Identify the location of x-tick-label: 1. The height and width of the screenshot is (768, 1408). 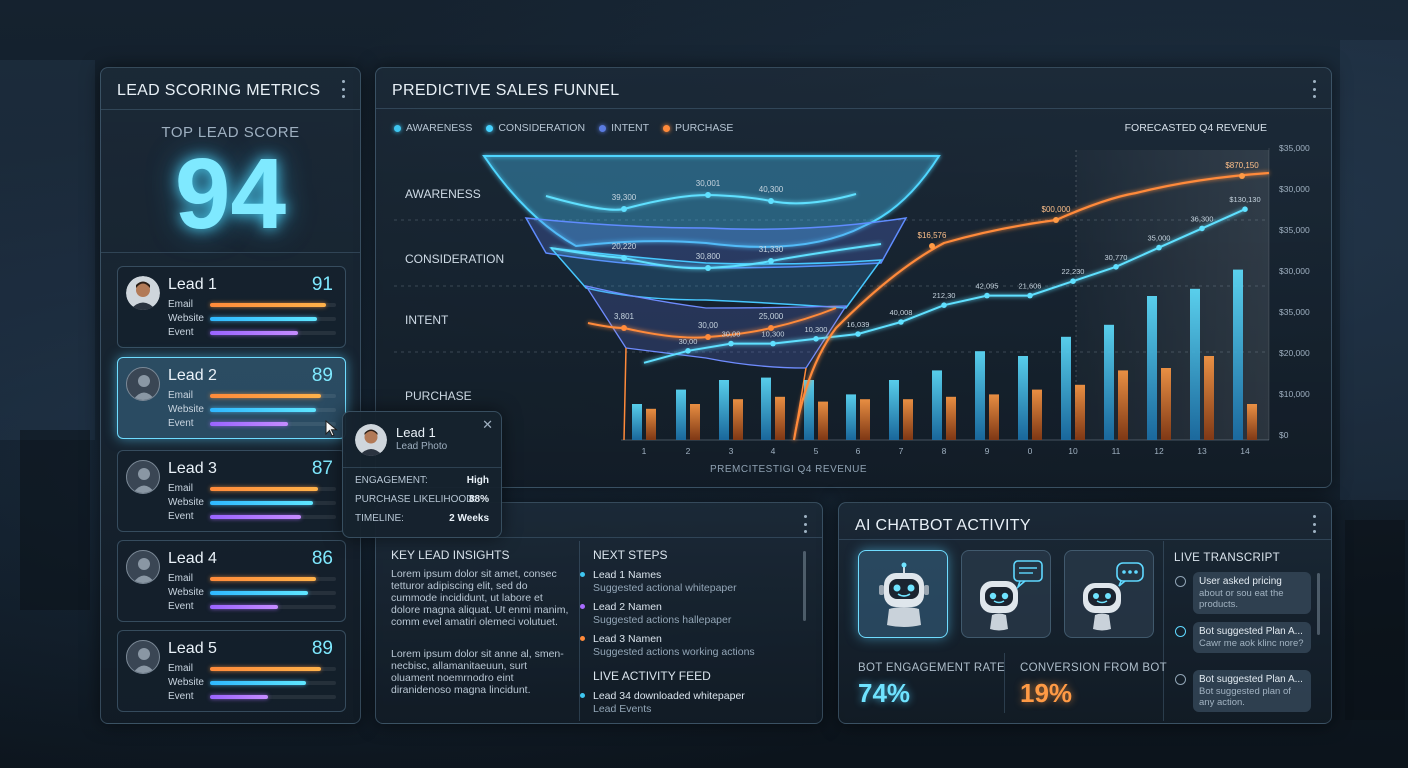
(644, 451).